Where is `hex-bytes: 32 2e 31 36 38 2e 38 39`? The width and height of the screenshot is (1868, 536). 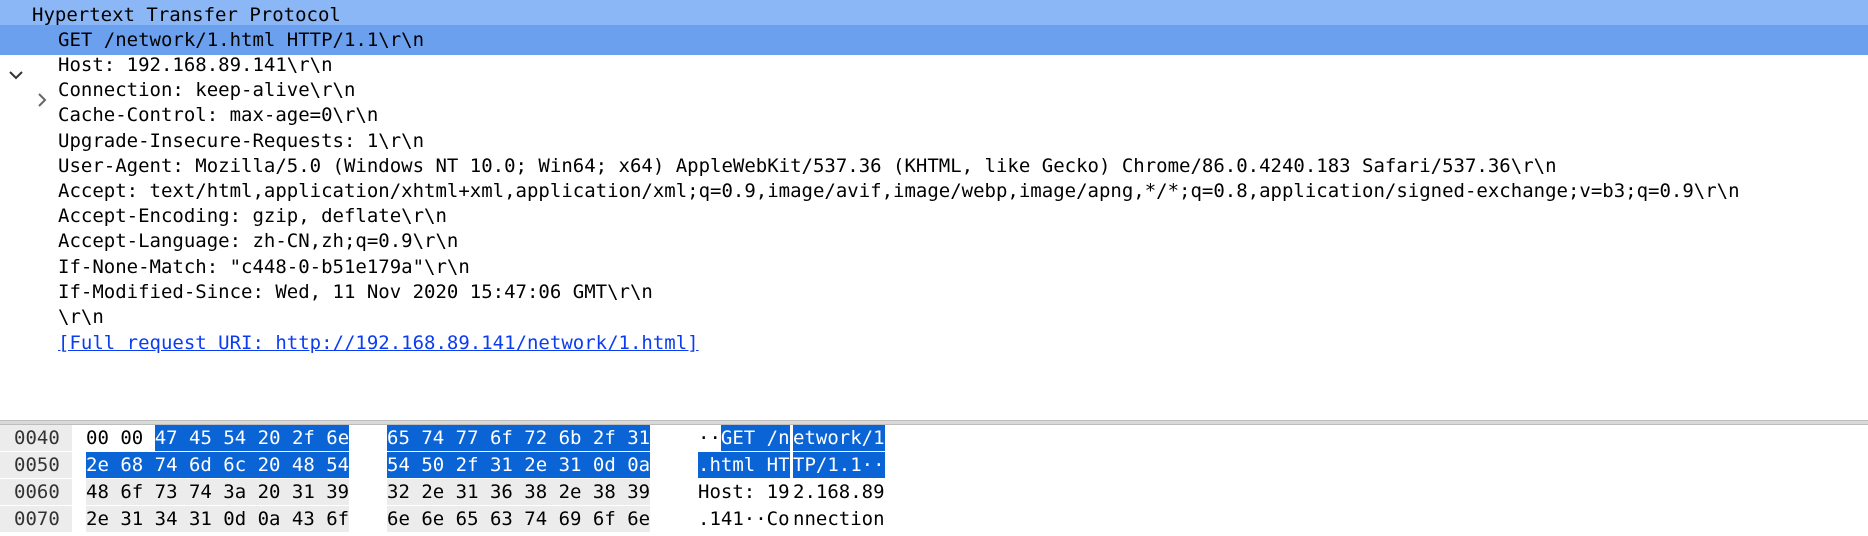
hex-bytes: 32 2e 31 36 38 2e 38 39 is located at coordinates (519, 492).